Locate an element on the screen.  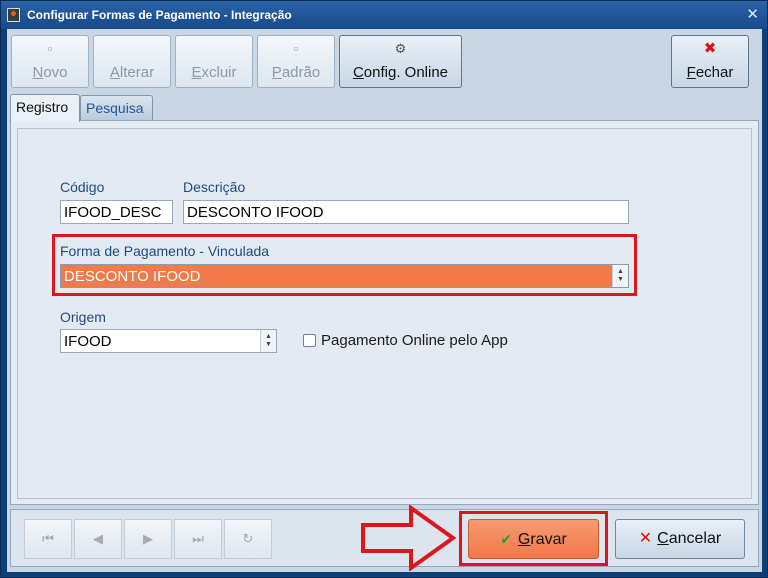
forma-pagamento-label: Forma de Pagamento - Vinculada is located at coordinates (165, 251).